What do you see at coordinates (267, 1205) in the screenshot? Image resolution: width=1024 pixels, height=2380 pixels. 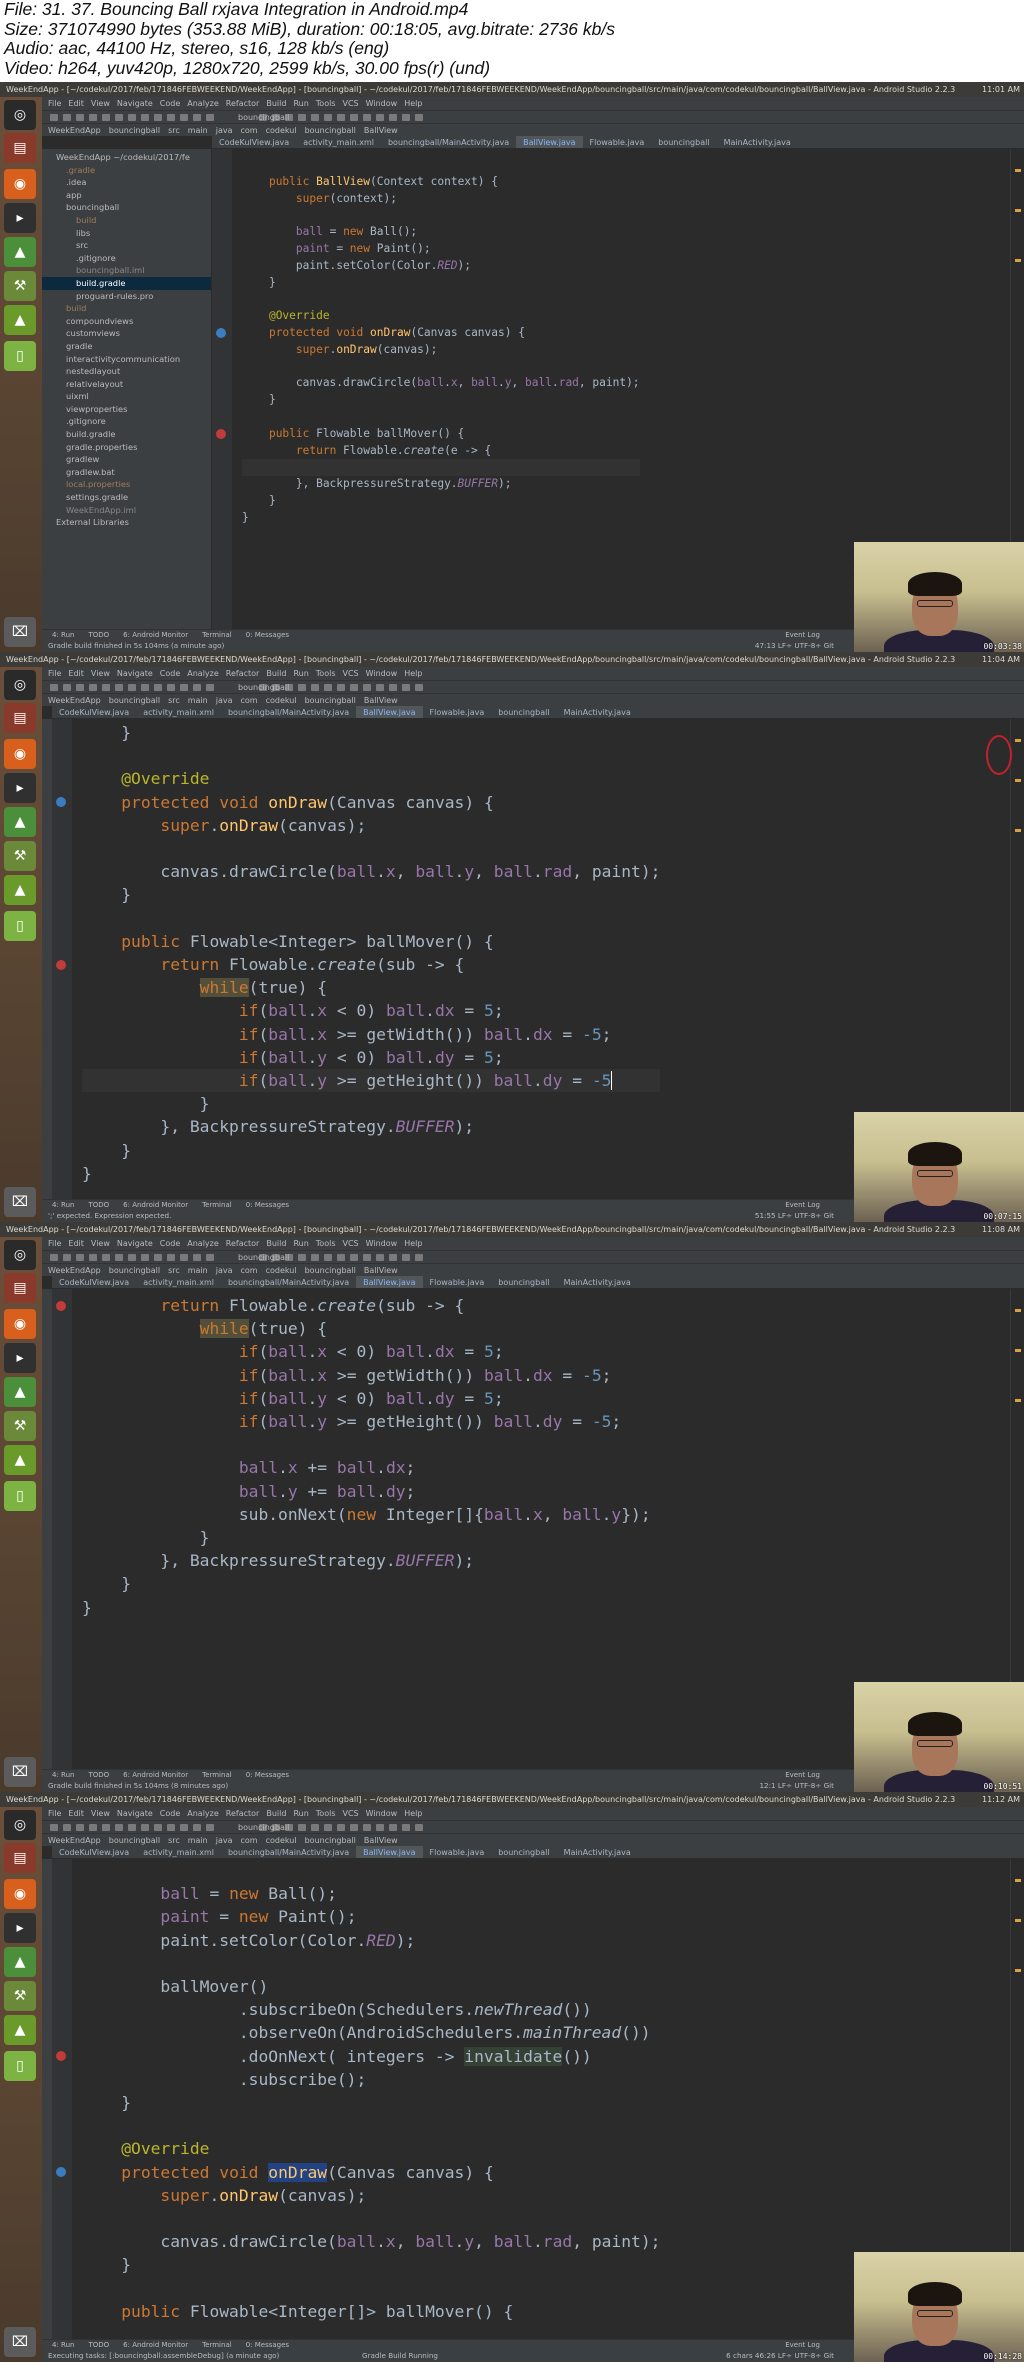 I see `tool-window-button: 0: Messages` at bounding box center [267, 1205].